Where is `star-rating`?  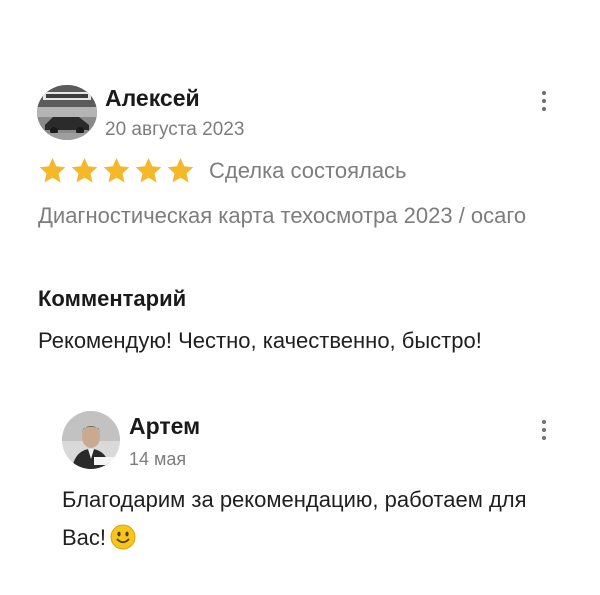
star-rating is located at coordinates (116, 171).